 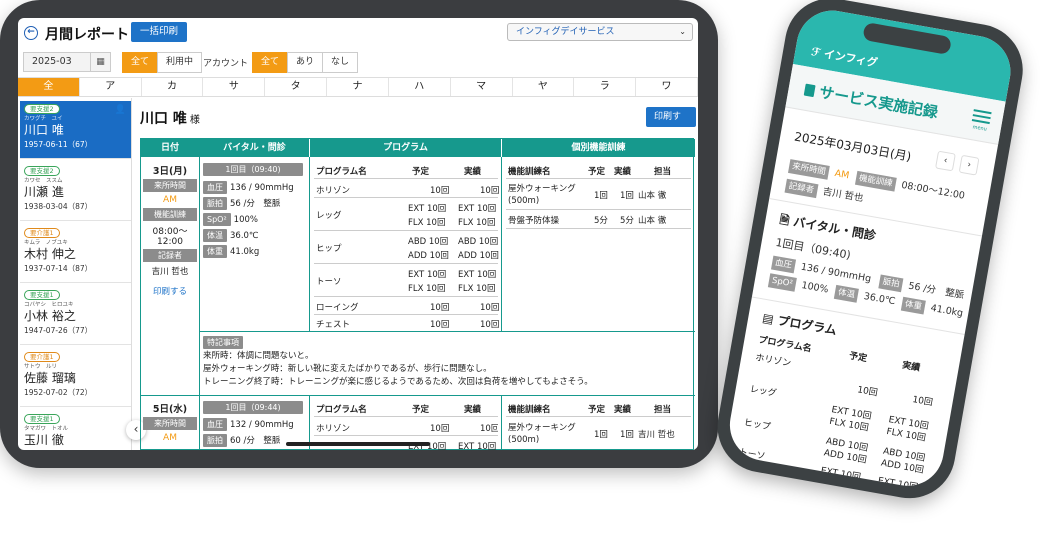 I want to click on column-header-program: プログラム, so click(x=405, y=148).